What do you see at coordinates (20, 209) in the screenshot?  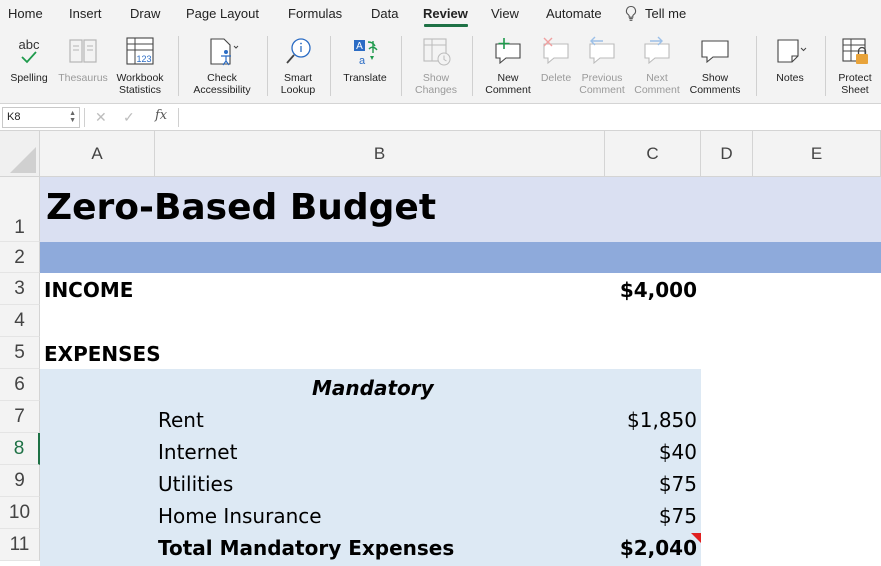 I see `row-header-1: 1` at bounding box center [20, 209].